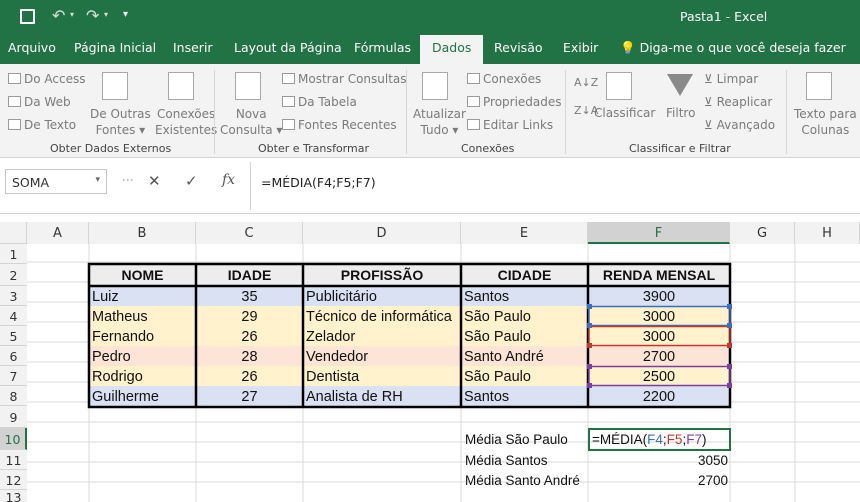 The height and width of the screenshot is (502, 860). What do you see at coordinates (383, 317) in the screenshot?
I see `cell-profissao: Técnico de informática` at bounding box center [383, 317].